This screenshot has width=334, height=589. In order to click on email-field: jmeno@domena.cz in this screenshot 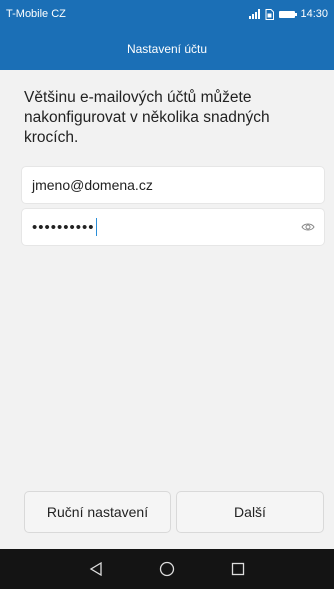, I will do `click(173, 185)`.